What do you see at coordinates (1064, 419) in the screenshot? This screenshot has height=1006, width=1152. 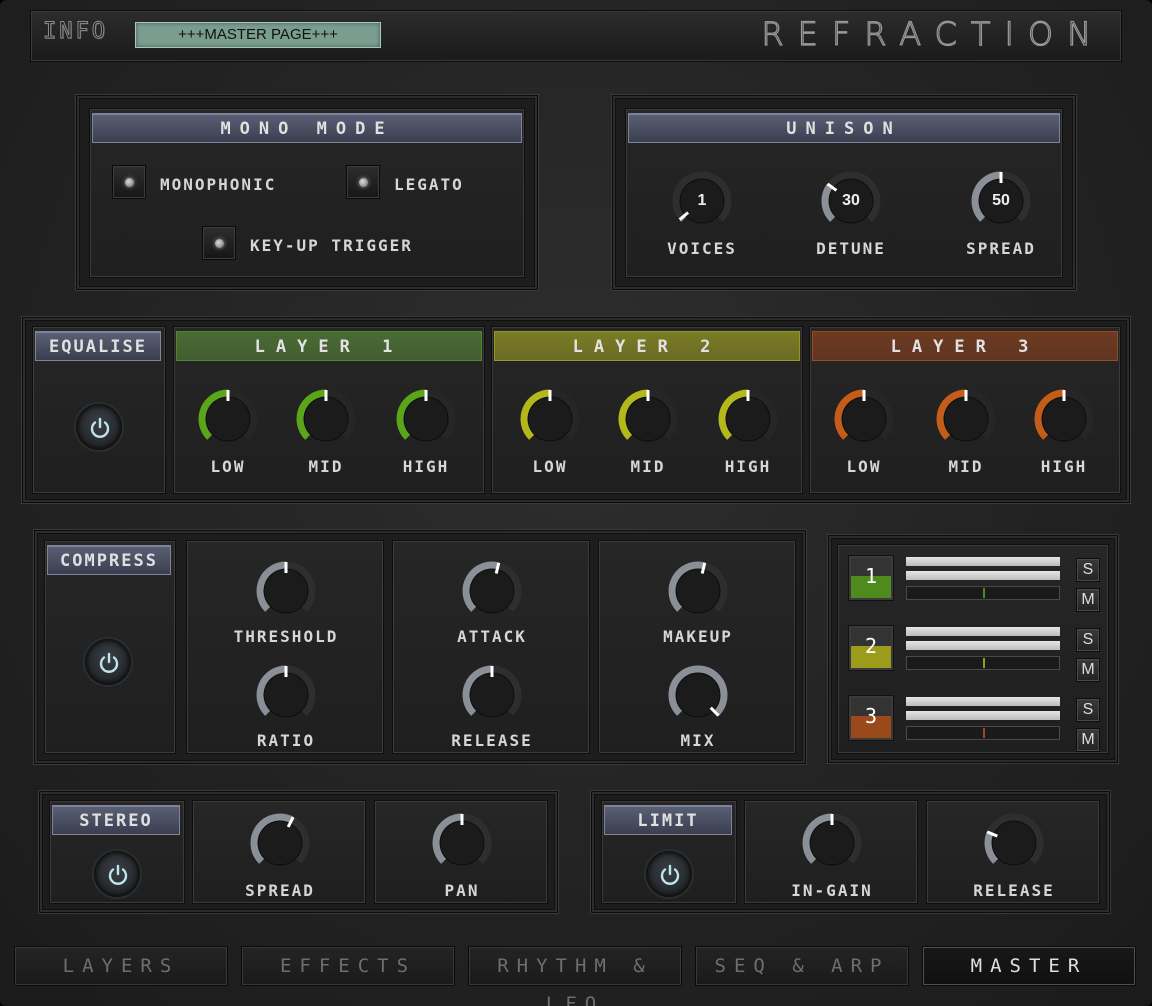 I see `eq-layer-3-high-knob` at bounding box center [1064, 419].